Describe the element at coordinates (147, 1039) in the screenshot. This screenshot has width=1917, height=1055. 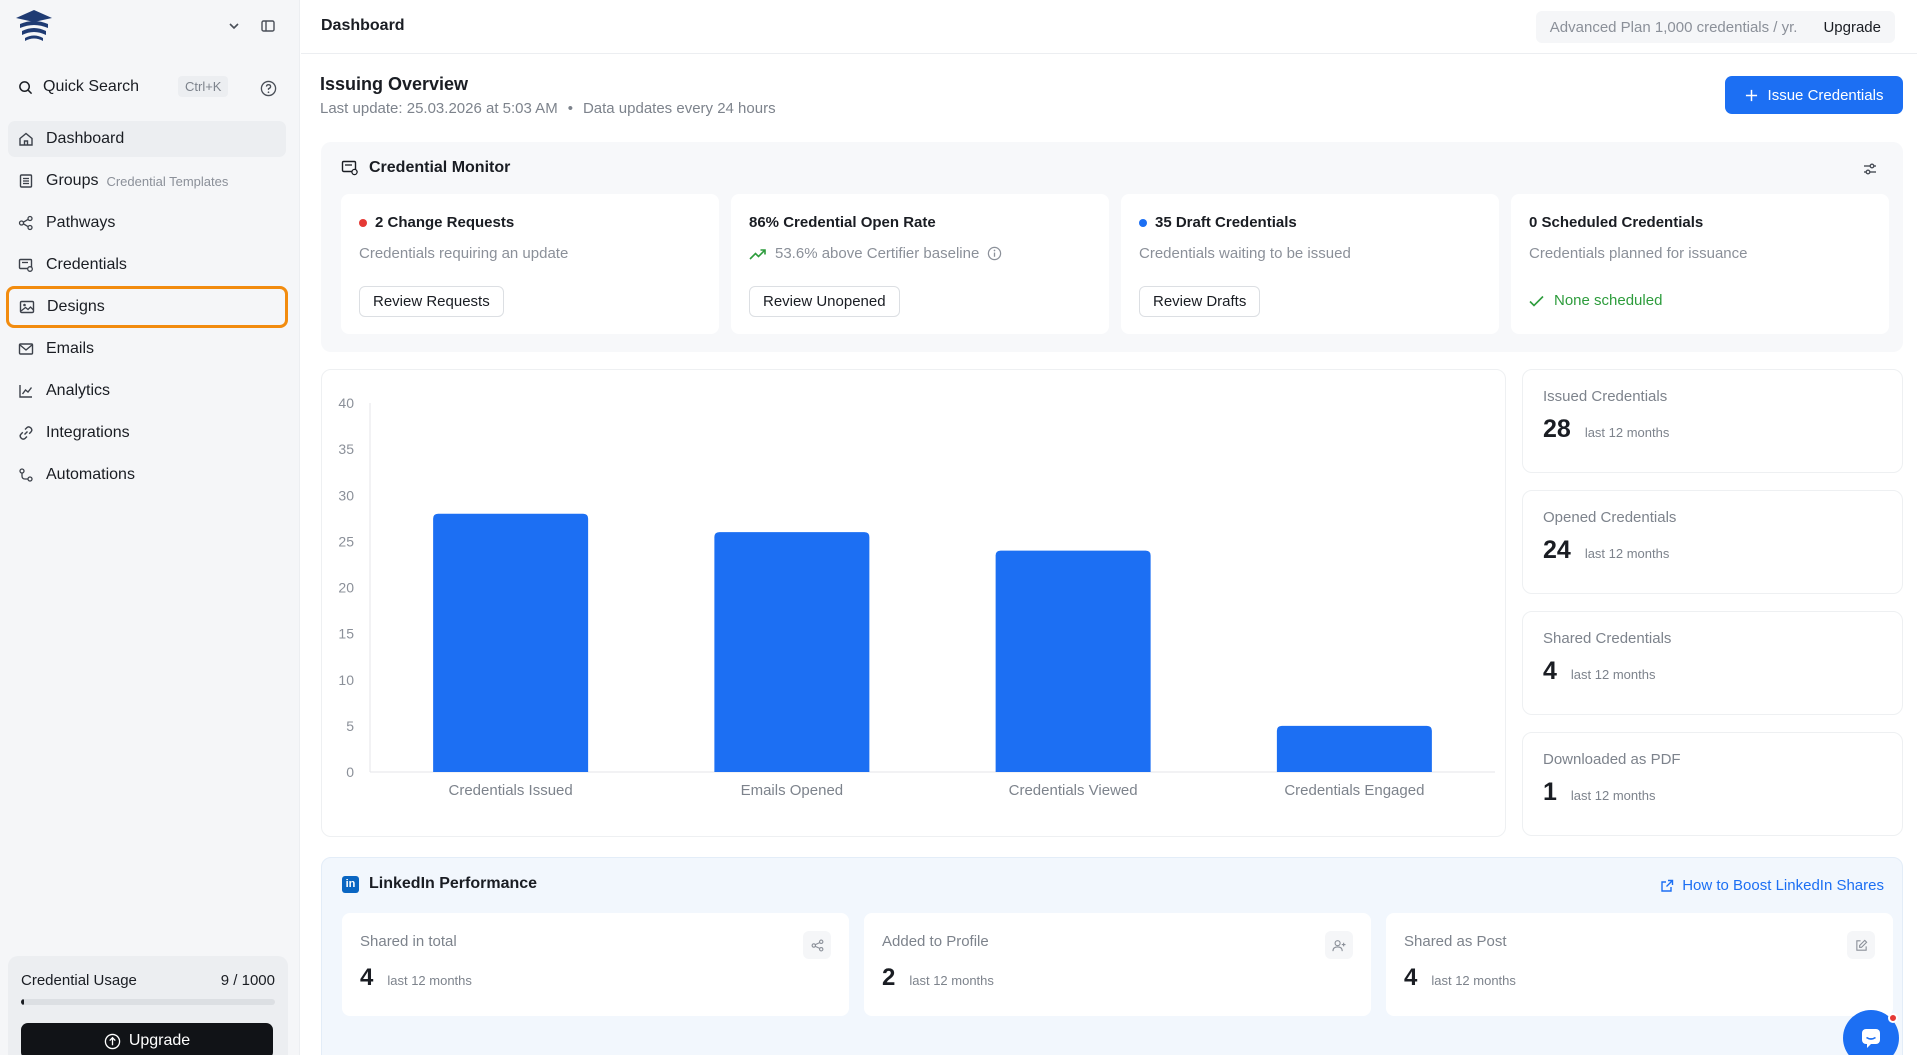
I see `sidebar-upgrade-button: Upgrade` at that location.